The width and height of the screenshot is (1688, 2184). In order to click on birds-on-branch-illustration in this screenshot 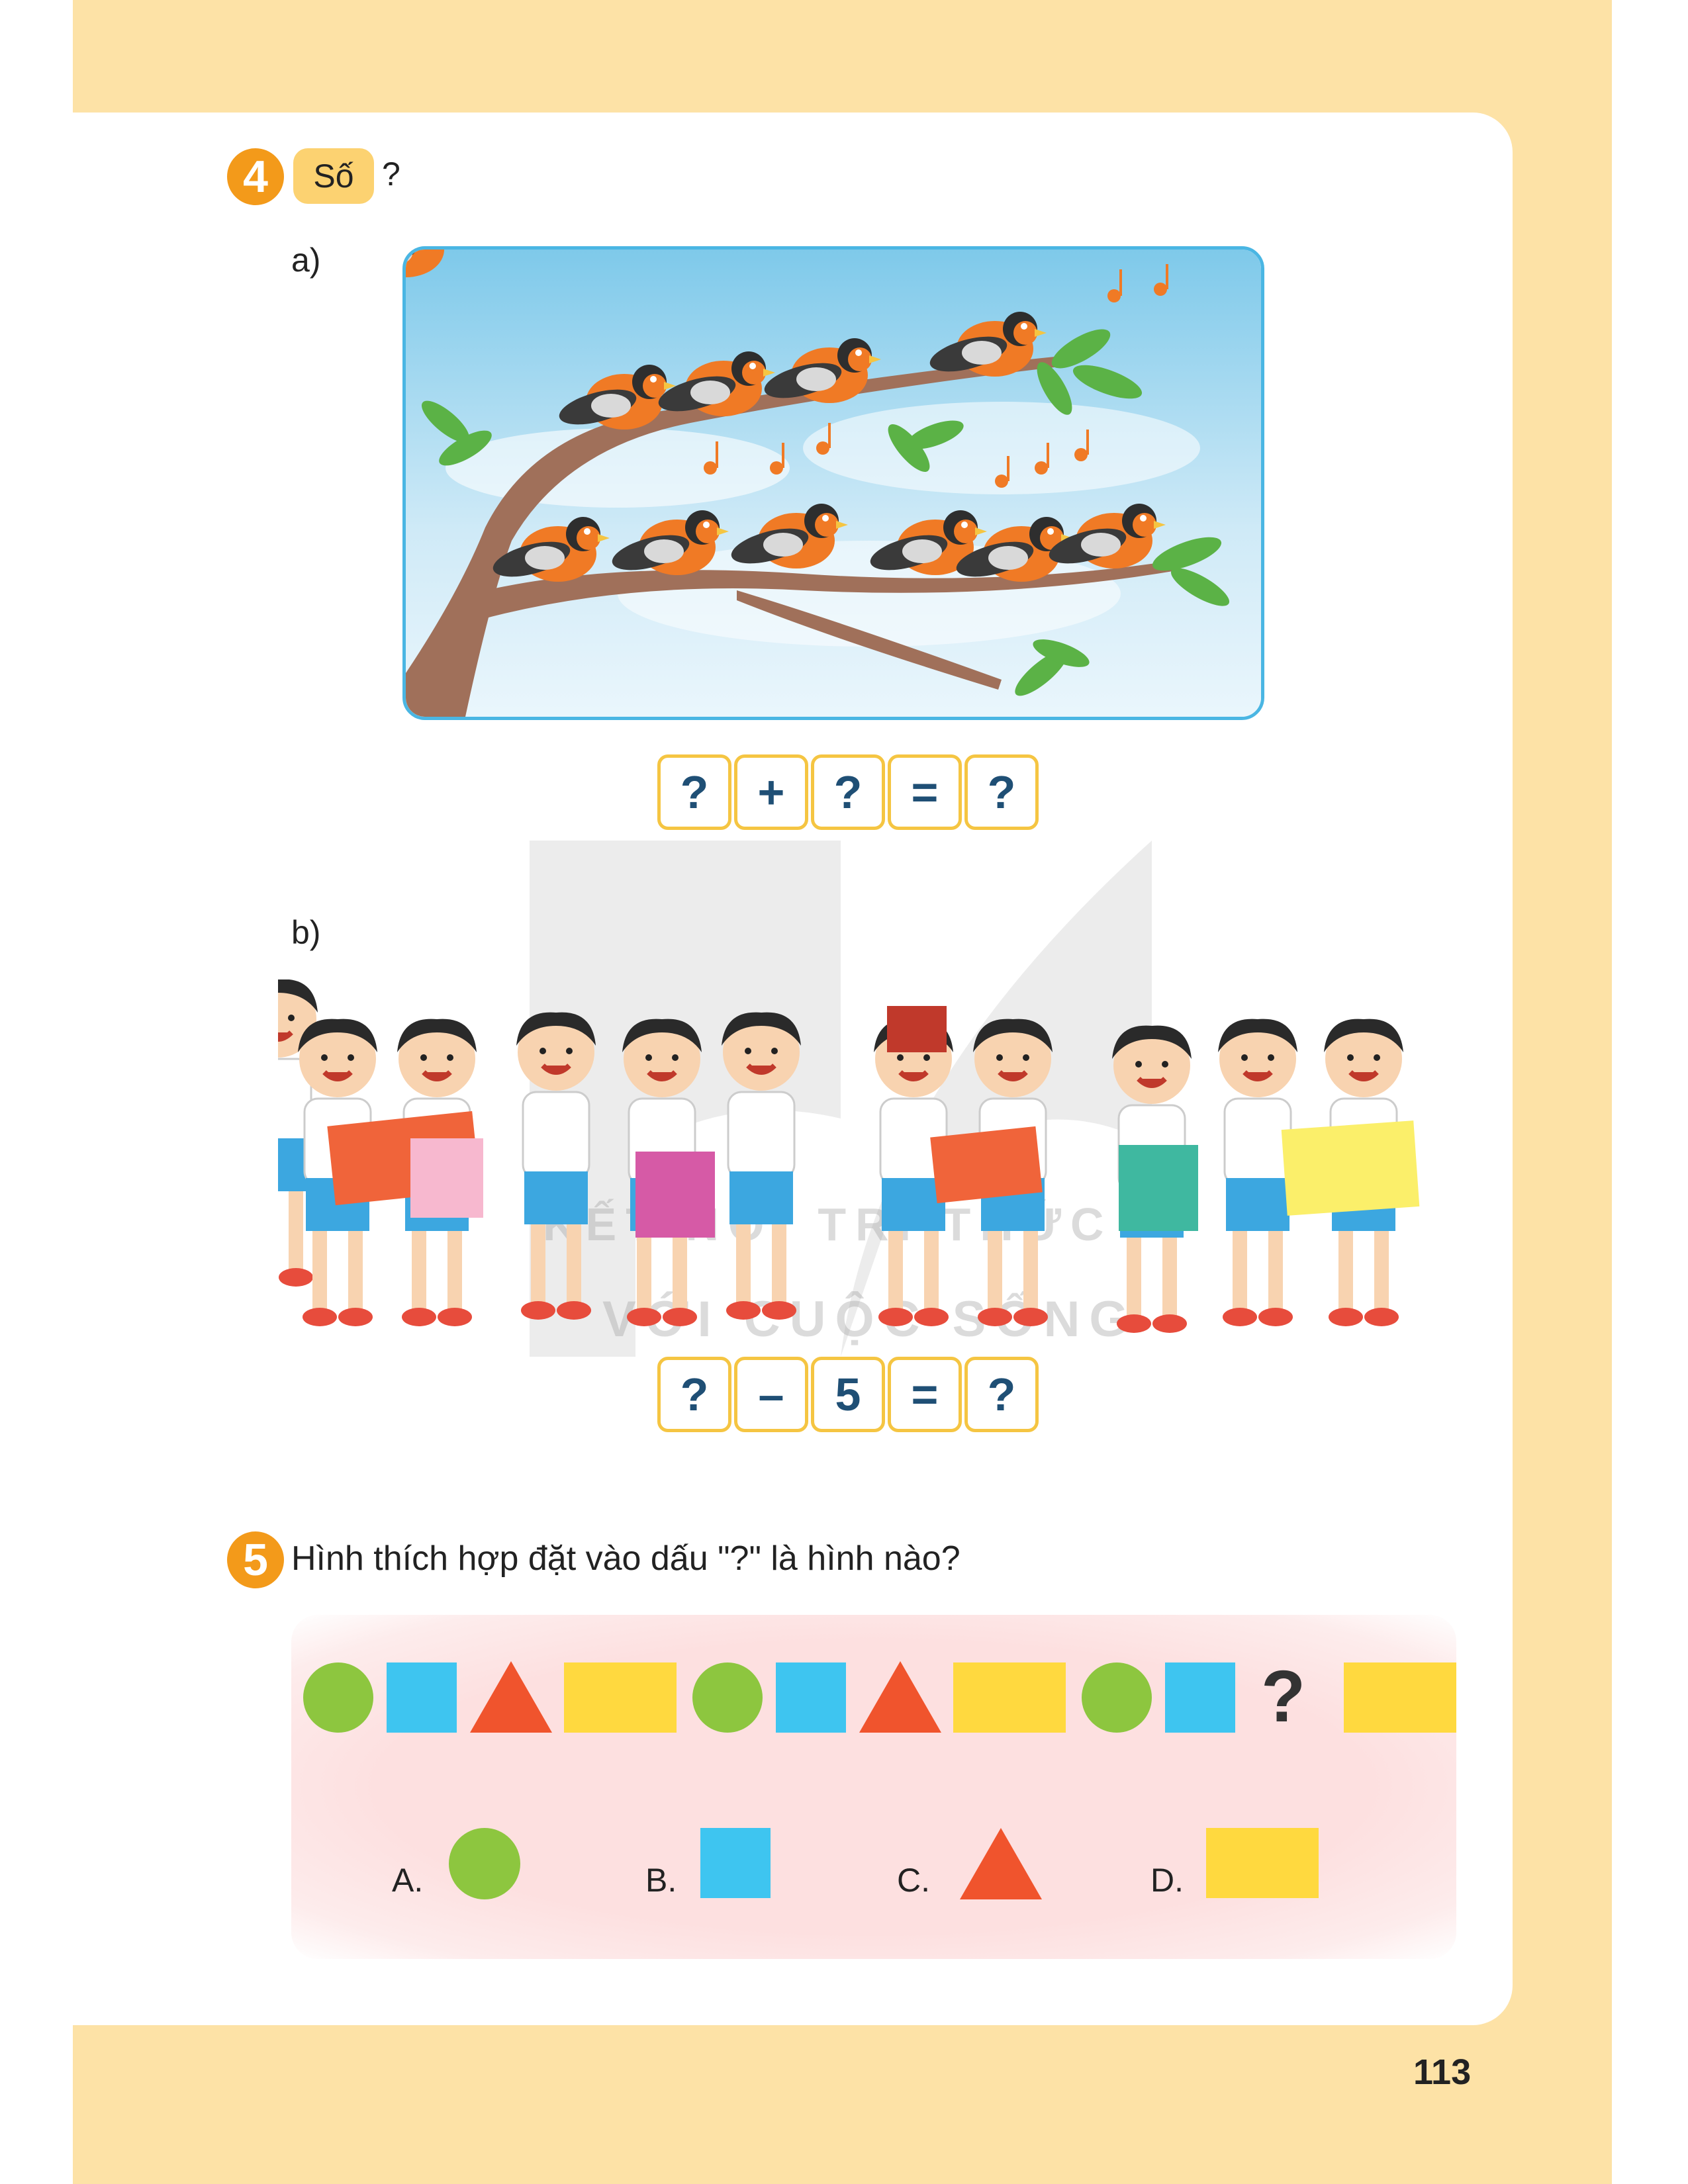, I will do `click(833, 483)`.